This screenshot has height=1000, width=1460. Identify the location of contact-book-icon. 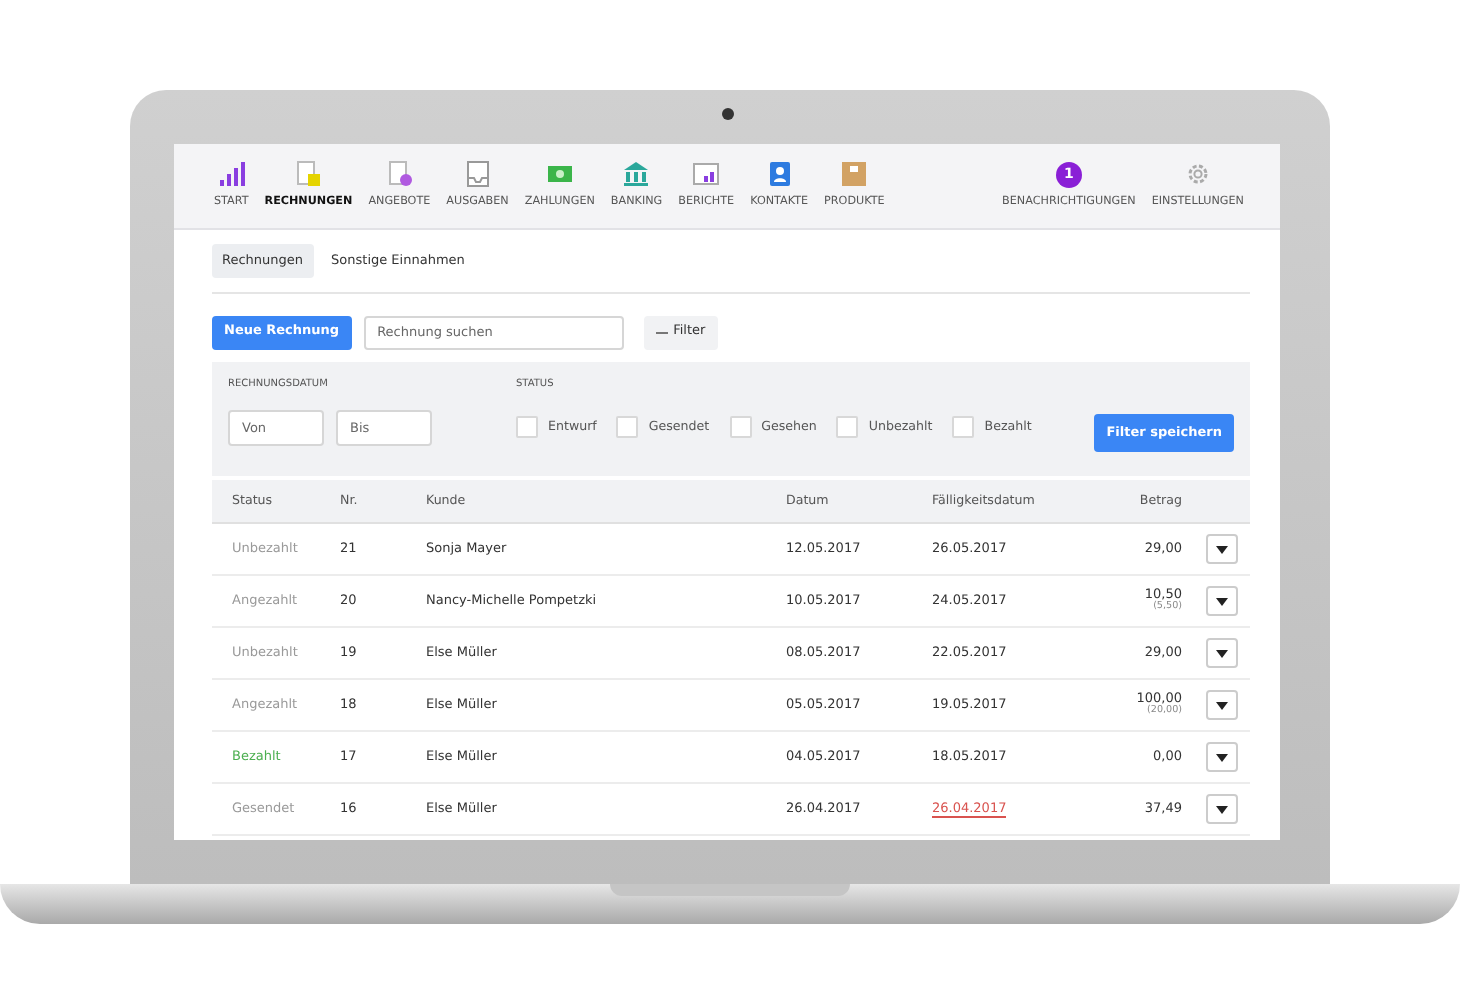
(779, 174).